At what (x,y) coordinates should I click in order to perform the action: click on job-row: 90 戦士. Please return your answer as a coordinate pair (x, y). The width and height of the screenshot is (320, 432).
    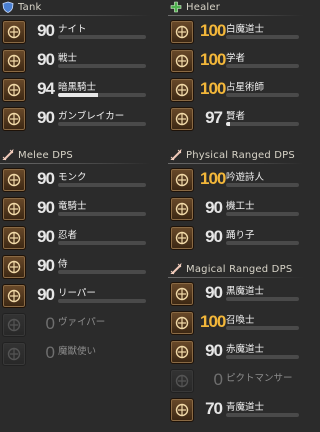
    Looking at the image, I should click on (75, 62).